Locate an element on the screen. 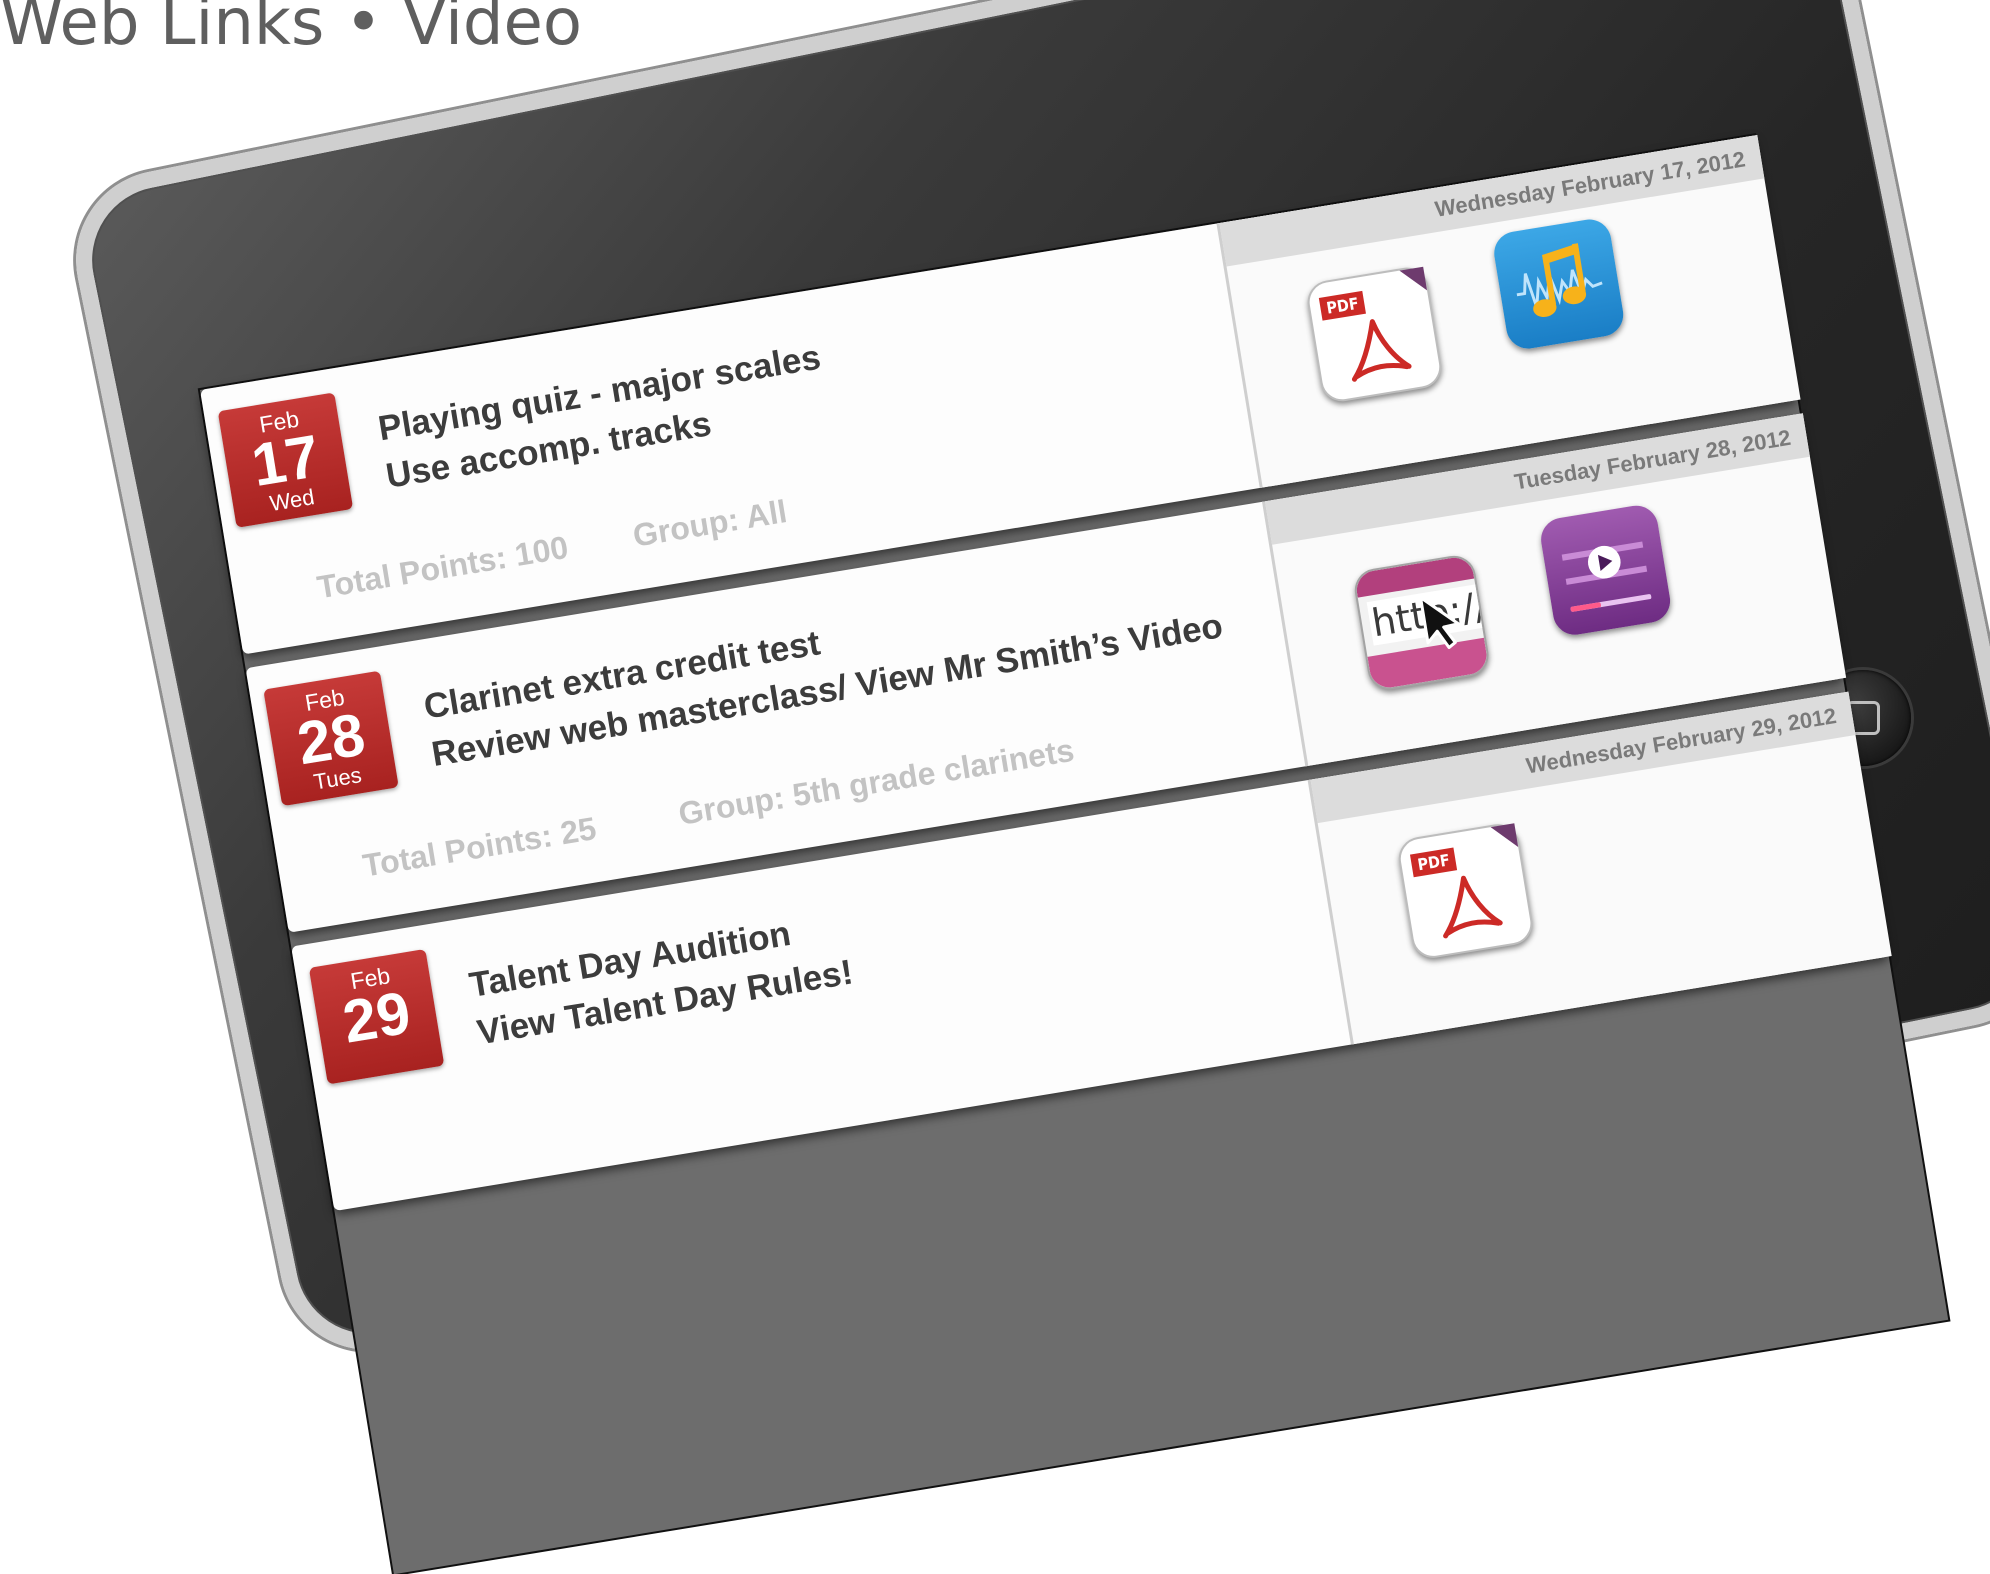 Image resolution: width=1990 pixels, height=1574 pixels. attachment-icons: http:// is located at coordinates (1577, 592).